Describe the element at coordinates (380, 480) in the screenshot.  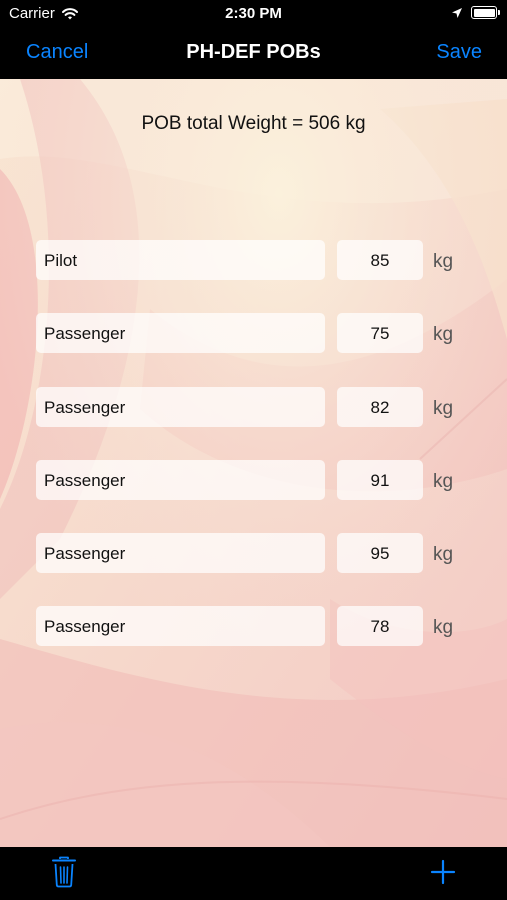
I see `pob-weight-field: 91` at that location.